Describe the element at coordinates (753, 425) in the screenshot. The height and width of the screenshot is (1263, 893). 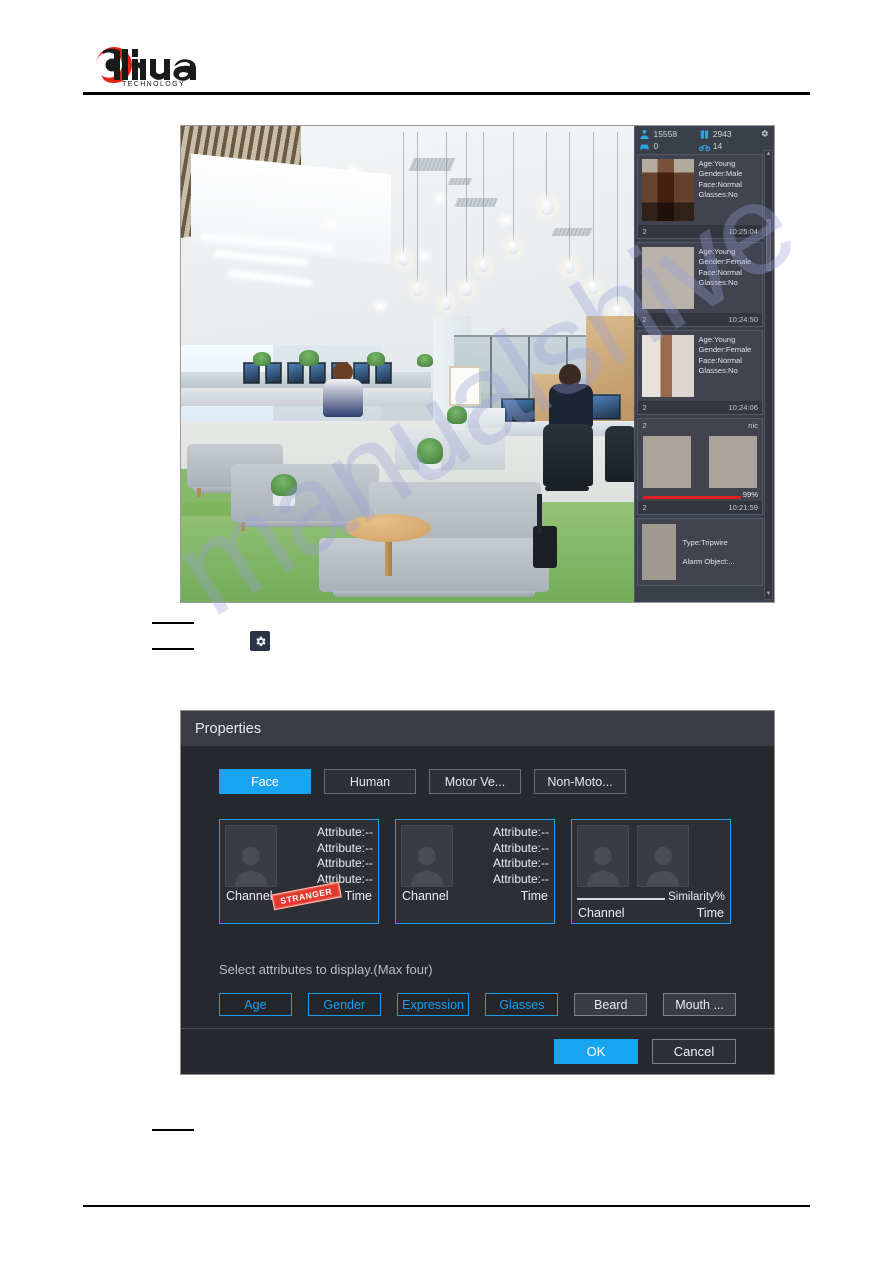
I see `compare-person-name: nic` at that location.